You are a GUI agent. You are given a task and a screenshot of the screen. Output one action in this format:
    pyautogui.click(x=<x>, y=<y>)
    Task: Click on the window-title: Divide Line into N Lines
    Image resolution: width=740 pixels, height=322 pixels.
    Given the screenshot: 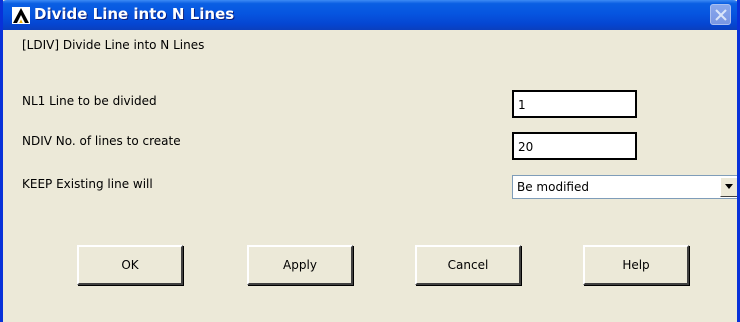 What is the action you would take?
    pyautogui.click(x=134, y=14)
    